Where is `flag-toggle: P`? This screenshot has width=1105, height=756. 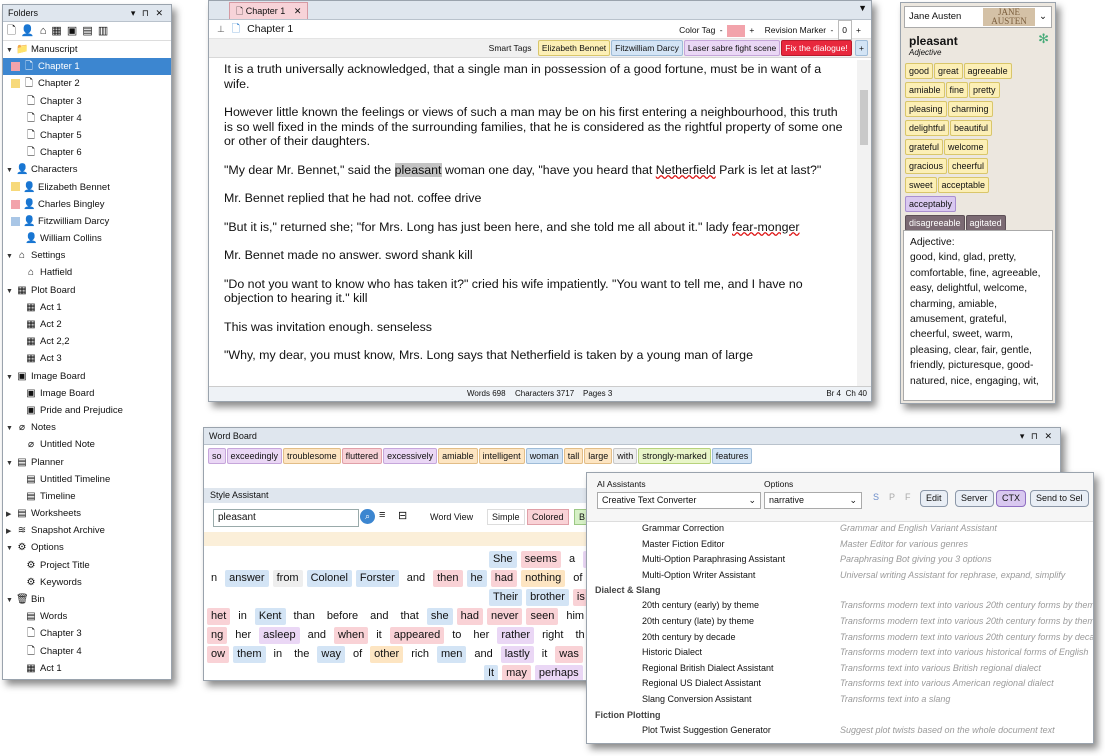 flag-toggle: P is located at coordinates (892, 497).